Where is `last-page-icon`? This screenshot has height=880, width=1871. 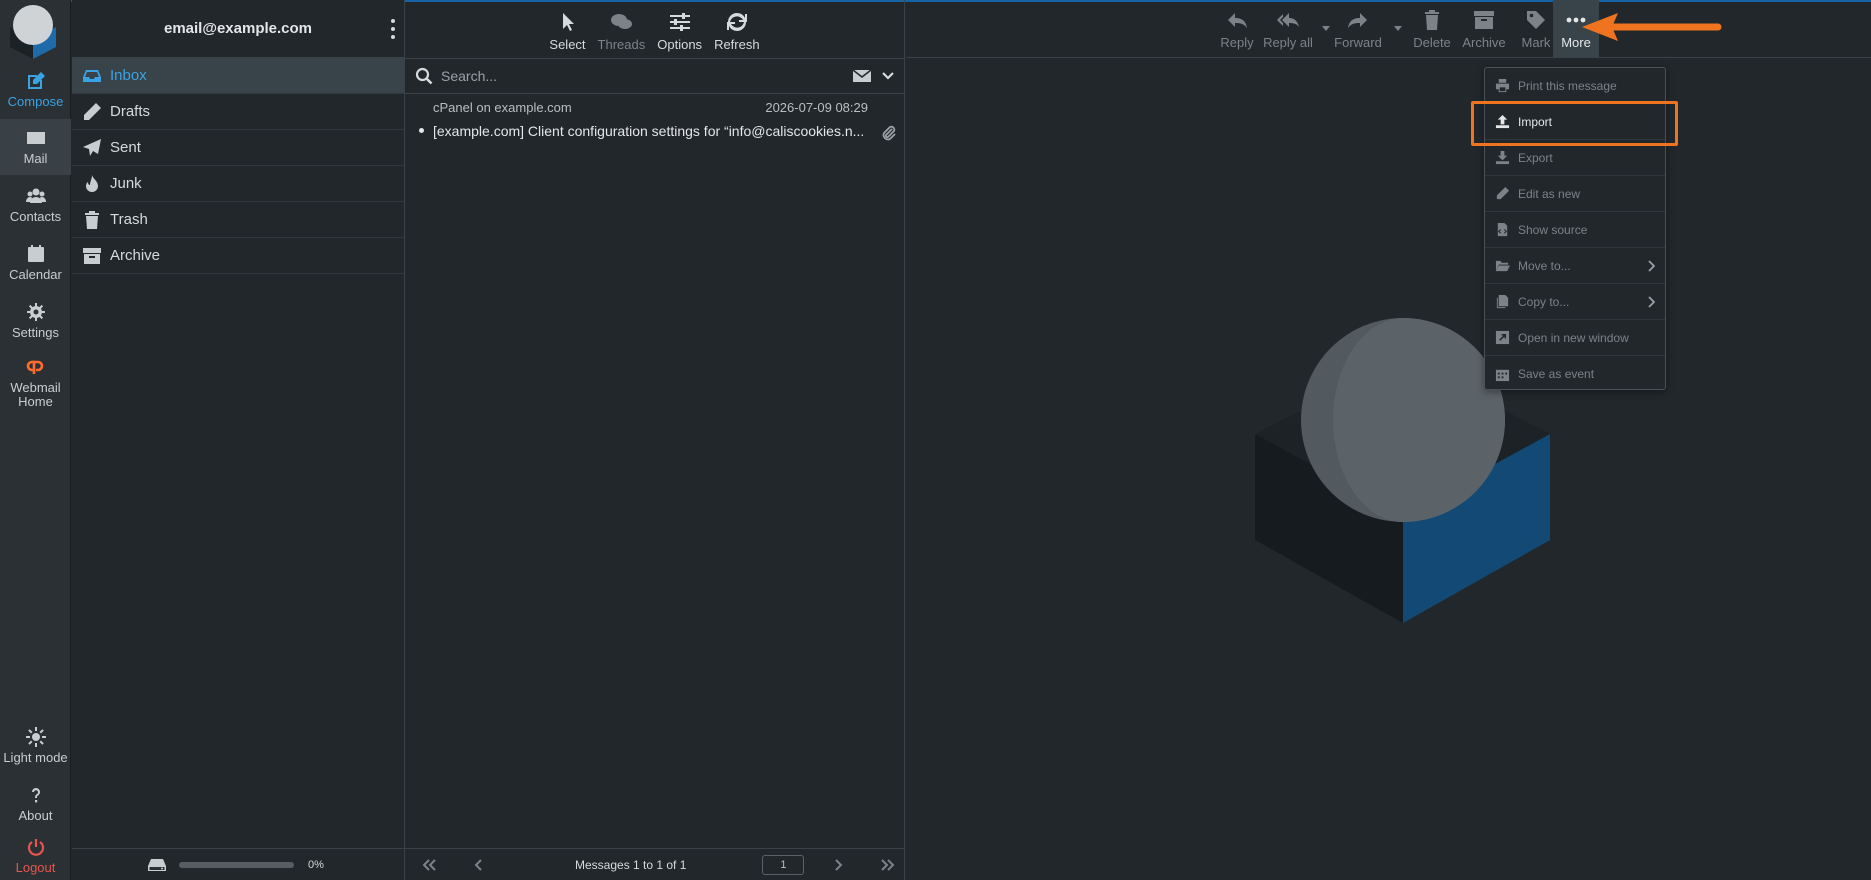
last-page-icon is located at coordinates (888, 865).